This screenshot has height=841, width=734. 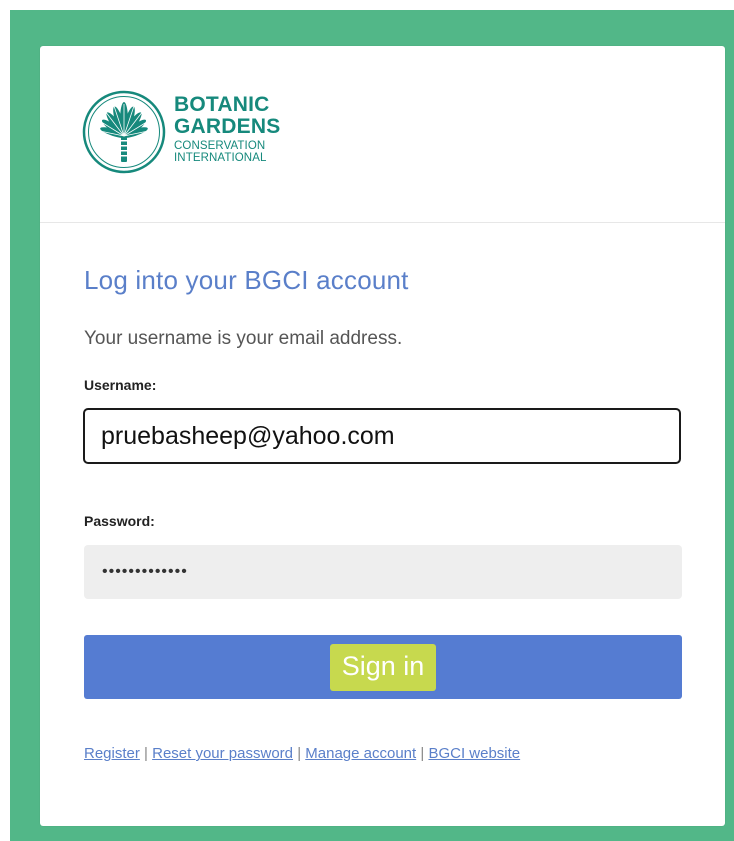 What do you see at coordinates (222, 104) in the screenshot?
I see `logo-line-botanic: BOTANIC` at bounding box center [222, 104].